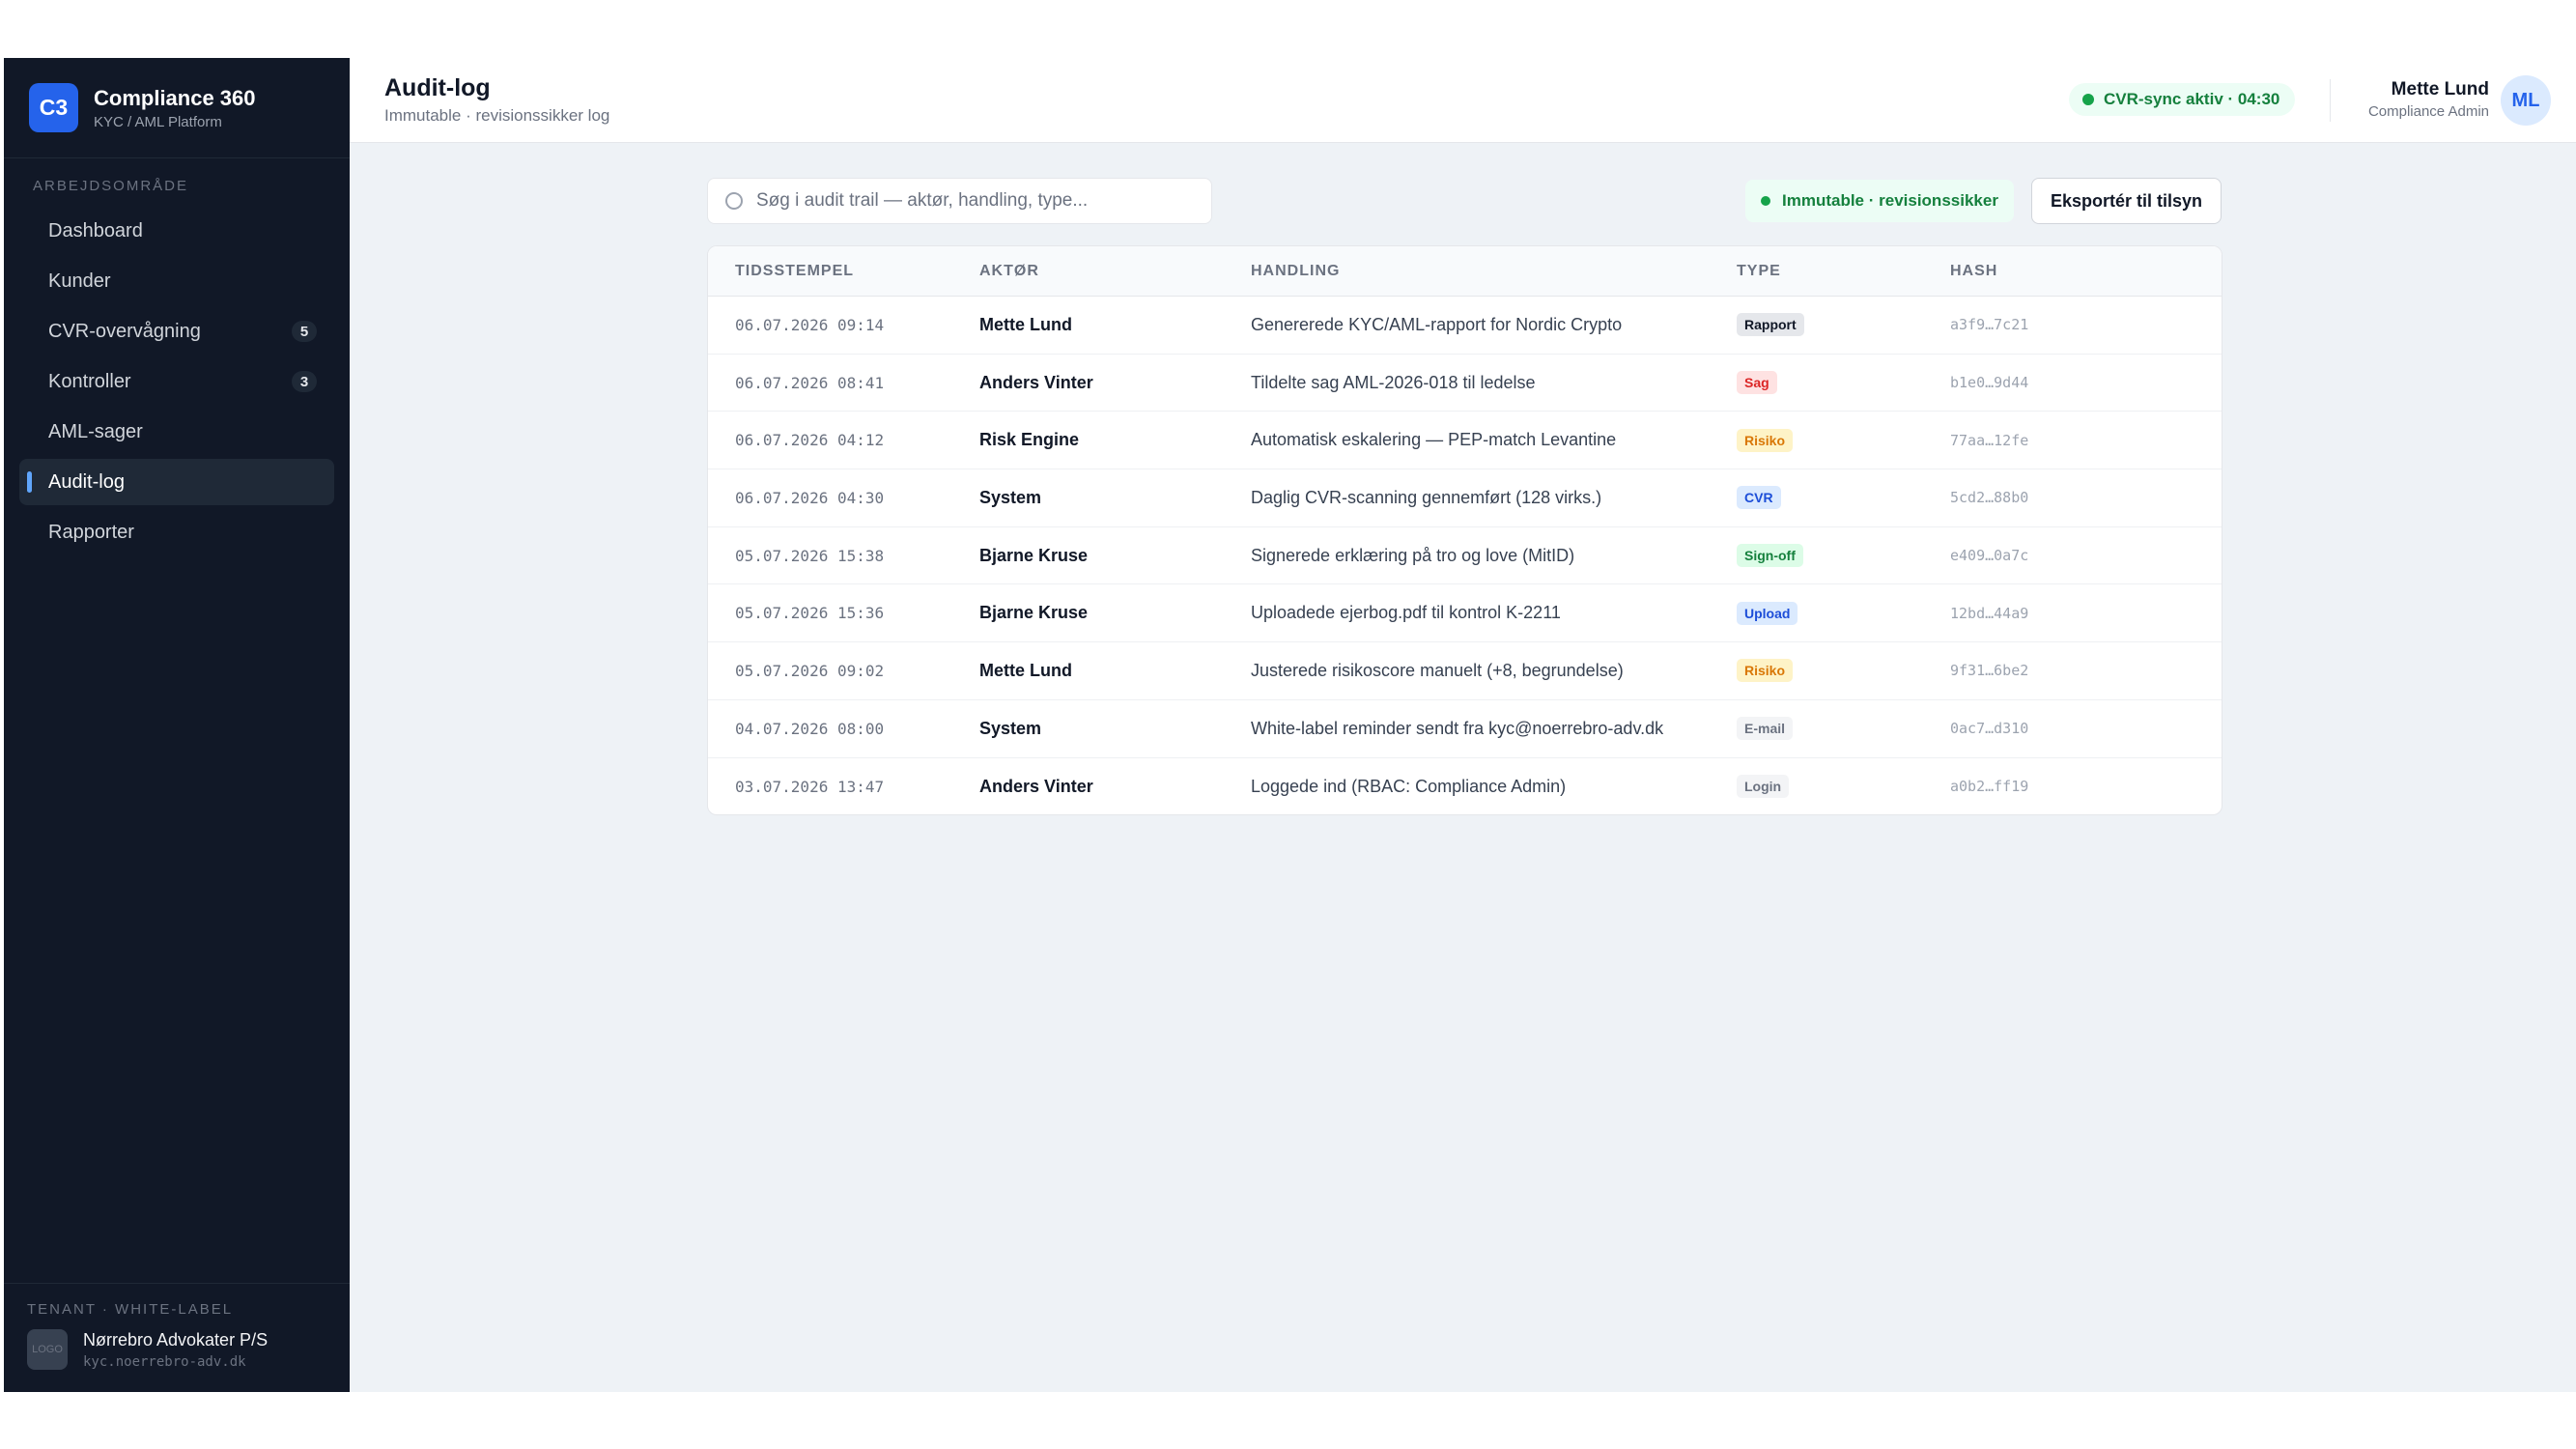 This screenshot has width=2576, height=1449. What do you see at coordinates (111, 186) in the screenshot?
I see `workspace-section-label: ARBEJDSOMRÅDE` at bounding box center [111, 186].